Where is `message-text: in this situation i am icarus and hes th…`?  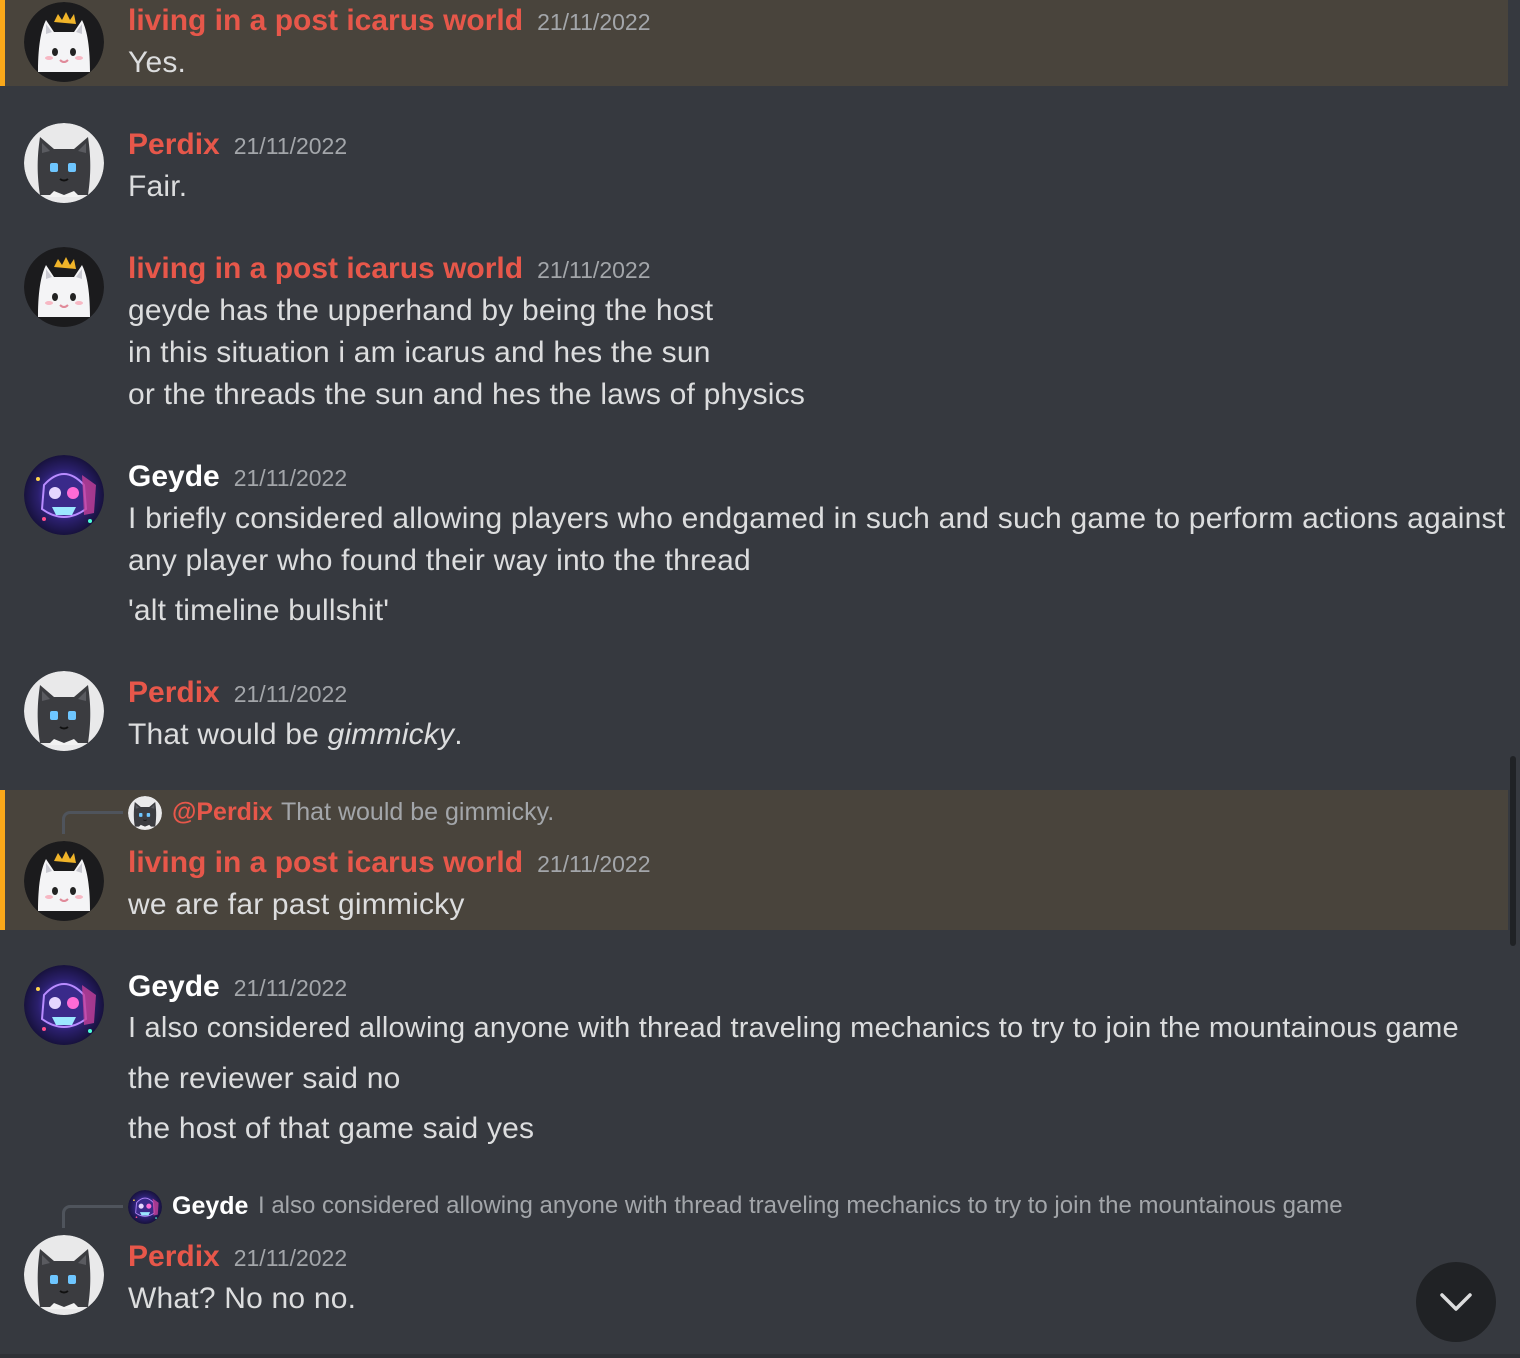
message-text: in this situation i am icarus and hes th… is located at coordinates (419, 352).